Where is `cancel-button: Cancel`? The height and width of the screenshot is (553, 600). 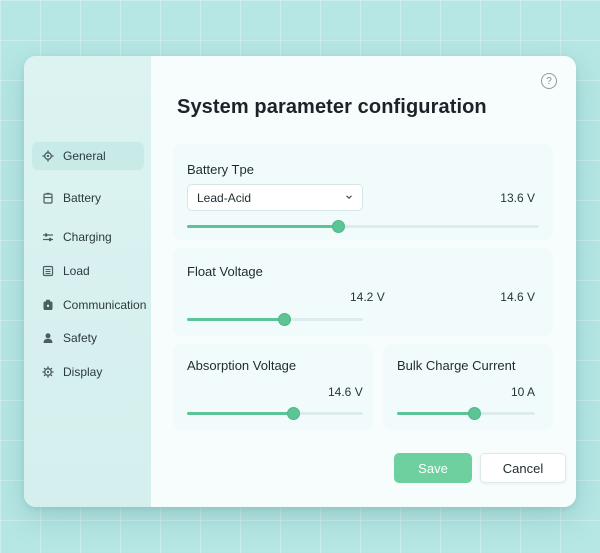
cancel-button: Cancel is located at coordinates (523, 468).